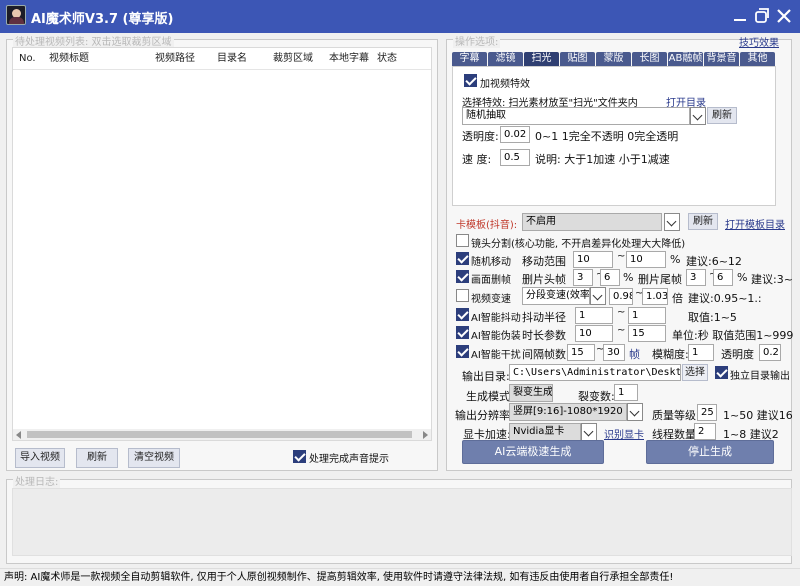  Describe the element at coordinates (598, 296) in the screenshot. I see `speed-mode-dropdown-icon` at that location.